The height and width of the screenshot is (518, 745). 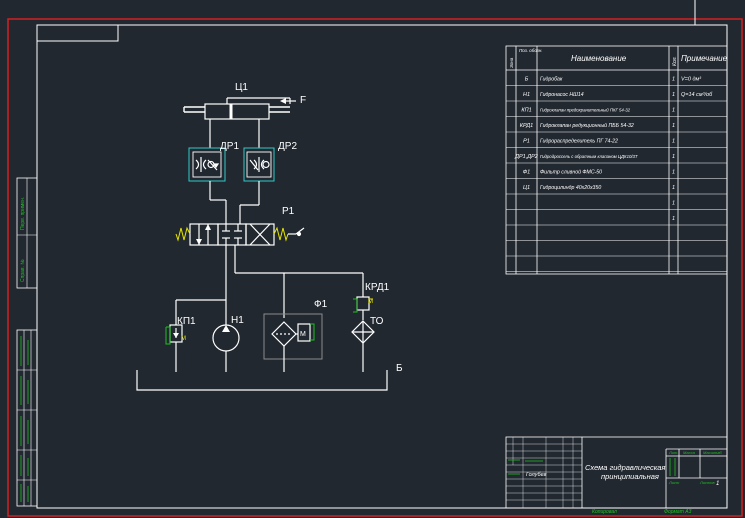 I want to click on cooler-to, so click(x=363, y=346).